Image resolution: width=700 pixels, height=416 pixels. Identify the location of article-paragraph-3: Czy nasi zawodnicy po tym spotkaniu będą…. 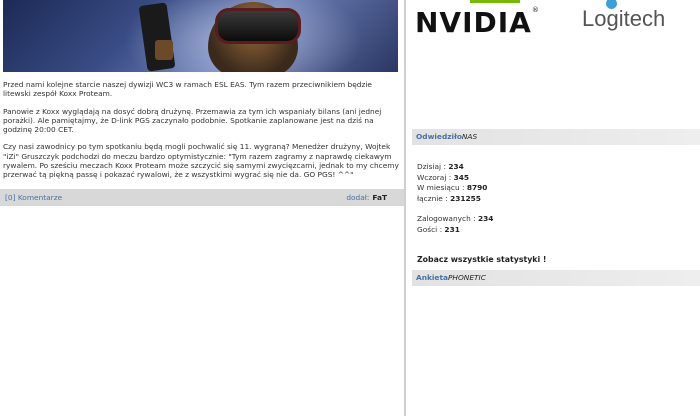
(201, 161).